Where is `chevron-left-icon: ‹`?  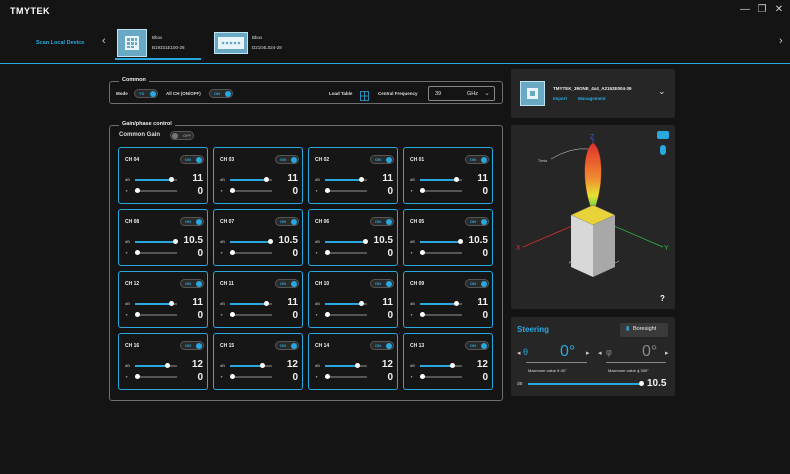
chevron-left-icon: ‹ is located at coordinates (104, 41).